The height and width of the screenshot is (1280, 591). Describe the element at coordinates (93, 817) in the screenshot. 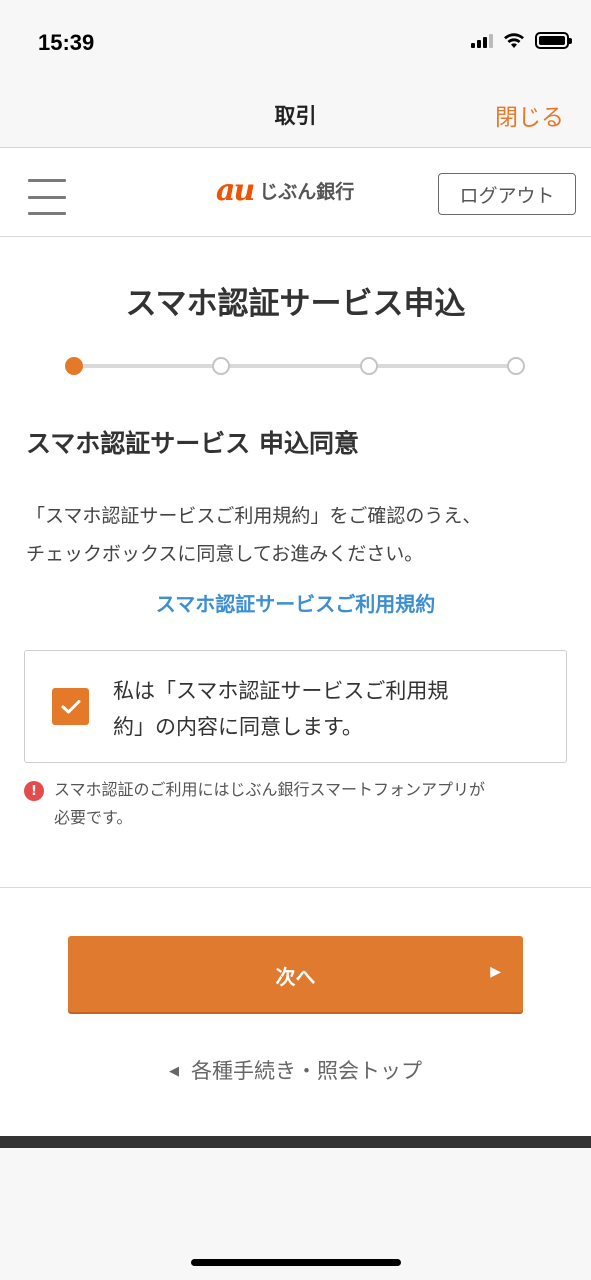

I see `notice-line-2: 必要です。` at that location.